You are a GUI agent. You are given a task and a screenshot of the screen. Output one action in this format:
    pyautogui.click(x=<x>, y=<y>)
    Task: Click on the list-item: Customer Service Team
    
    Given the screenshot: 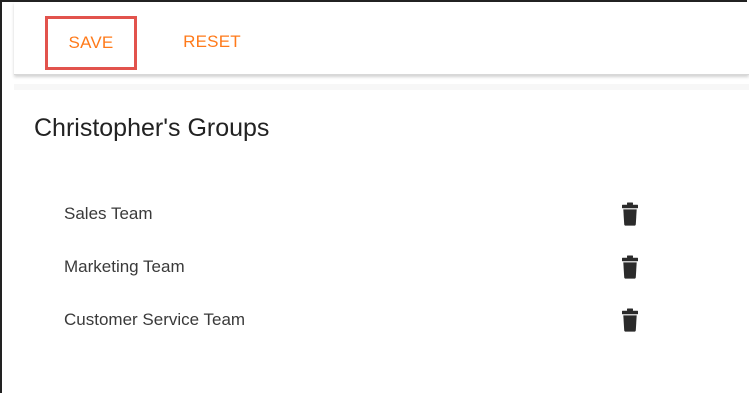 What is the action you would take?
    pyautogui.click(x=364, y=332)
    